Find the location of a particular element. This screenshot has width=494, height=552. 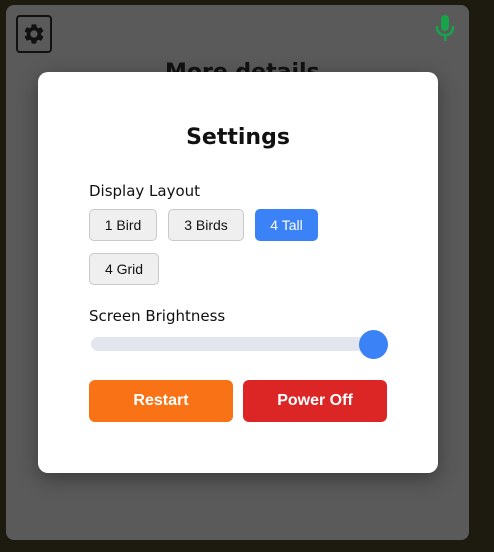

layout-option-4-tall: 4 Tall is located at coordinates (286, 225).